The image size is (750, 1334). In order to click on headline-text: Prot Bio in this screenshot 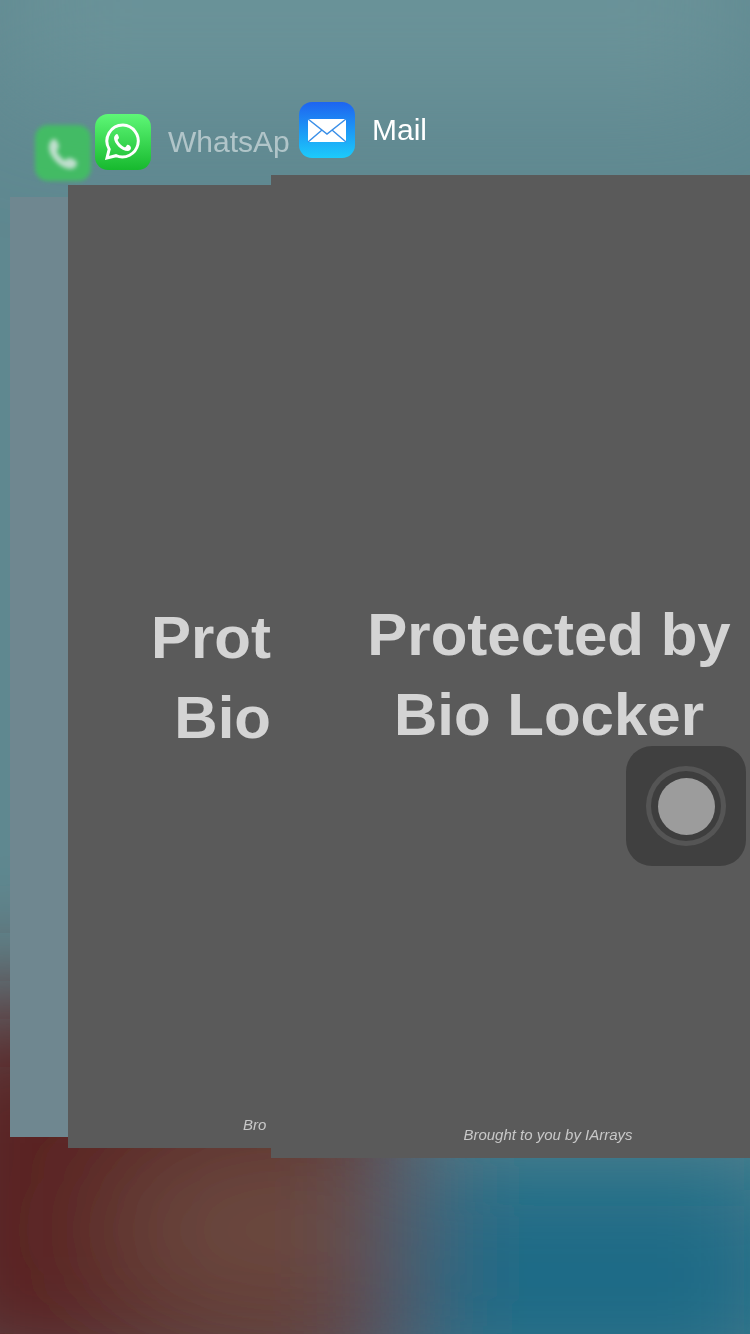, I will do `click(211, 678)`.